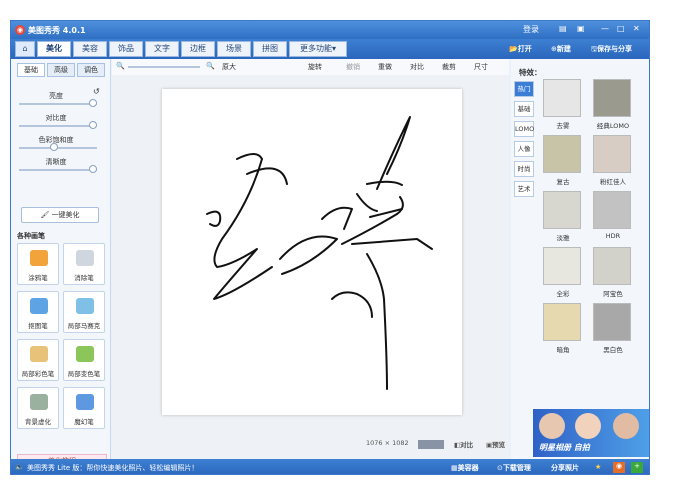  Describe the element at coordinates (562, 104) in the screenshot. I see `effect-thumb: 去雾` at that location.